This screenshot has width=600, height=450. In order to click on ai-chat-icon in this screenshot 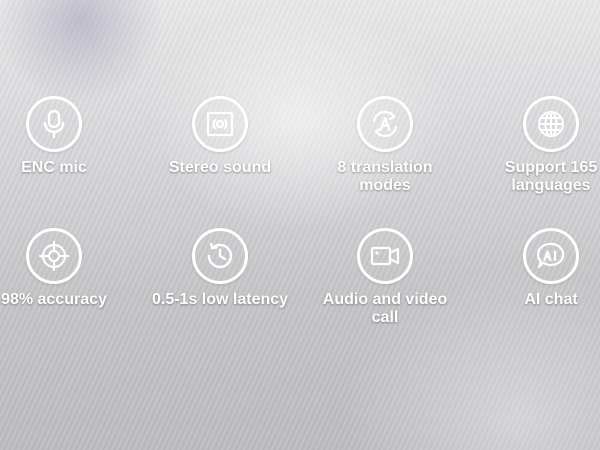, I will do `click(551, 256)`.